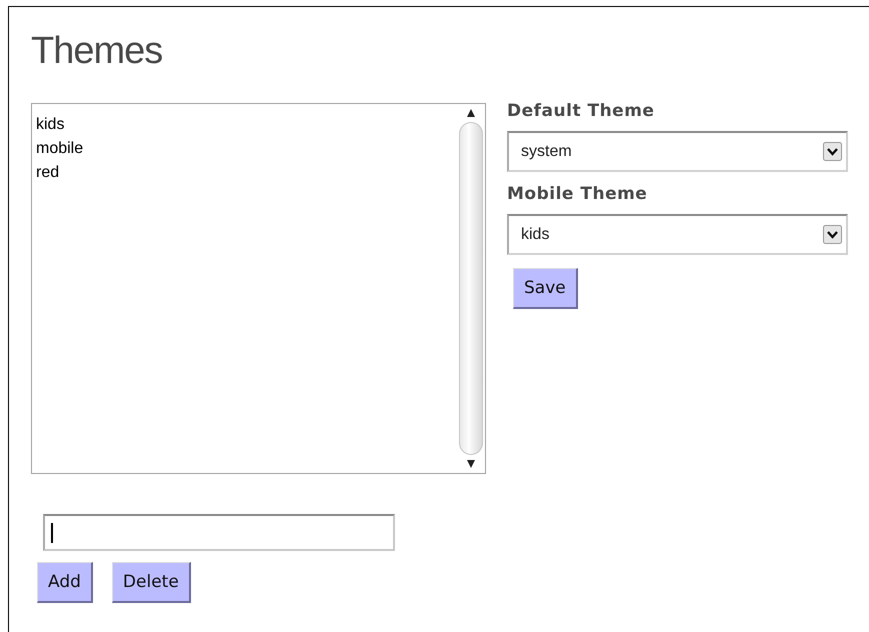 The height and width of the screenshot is (632, 869). I want to click on scroll-down-icon, so click(471, 464).